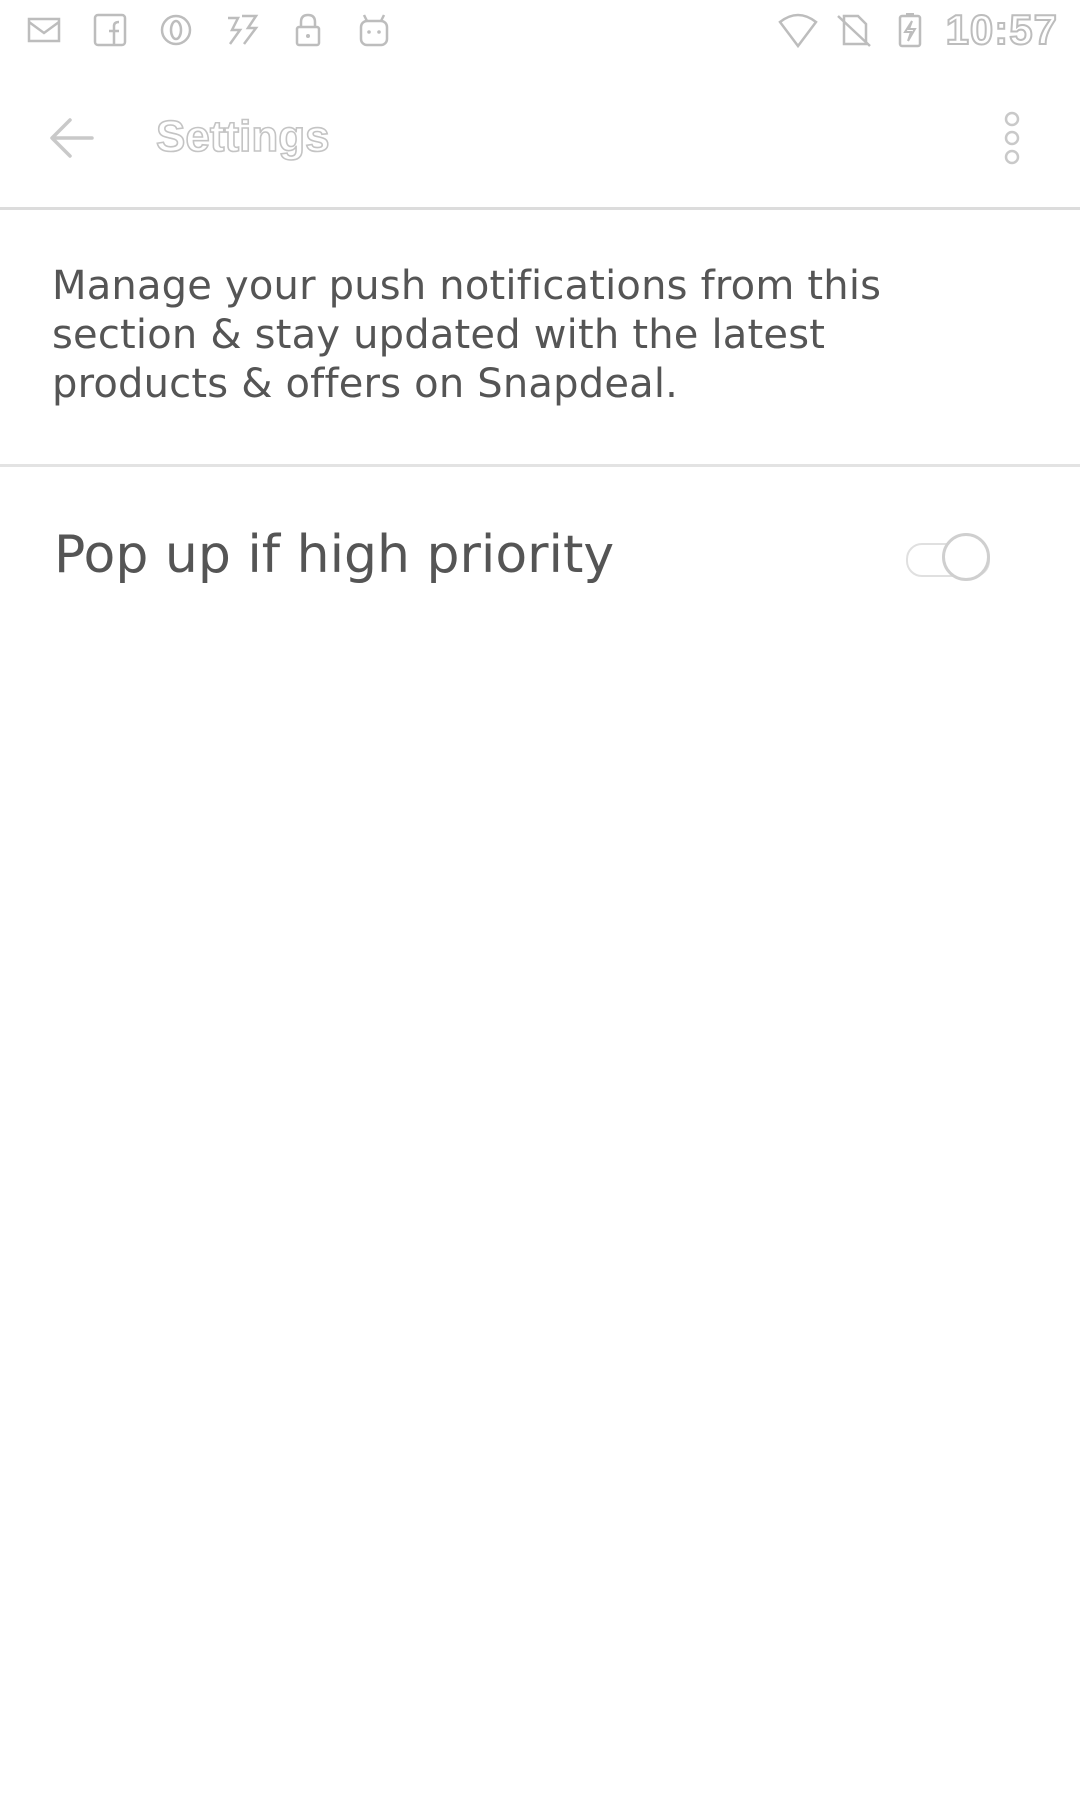 This screenshot has width=1080, height=1794. I want to click on more-options-button, so click(1012, 138).